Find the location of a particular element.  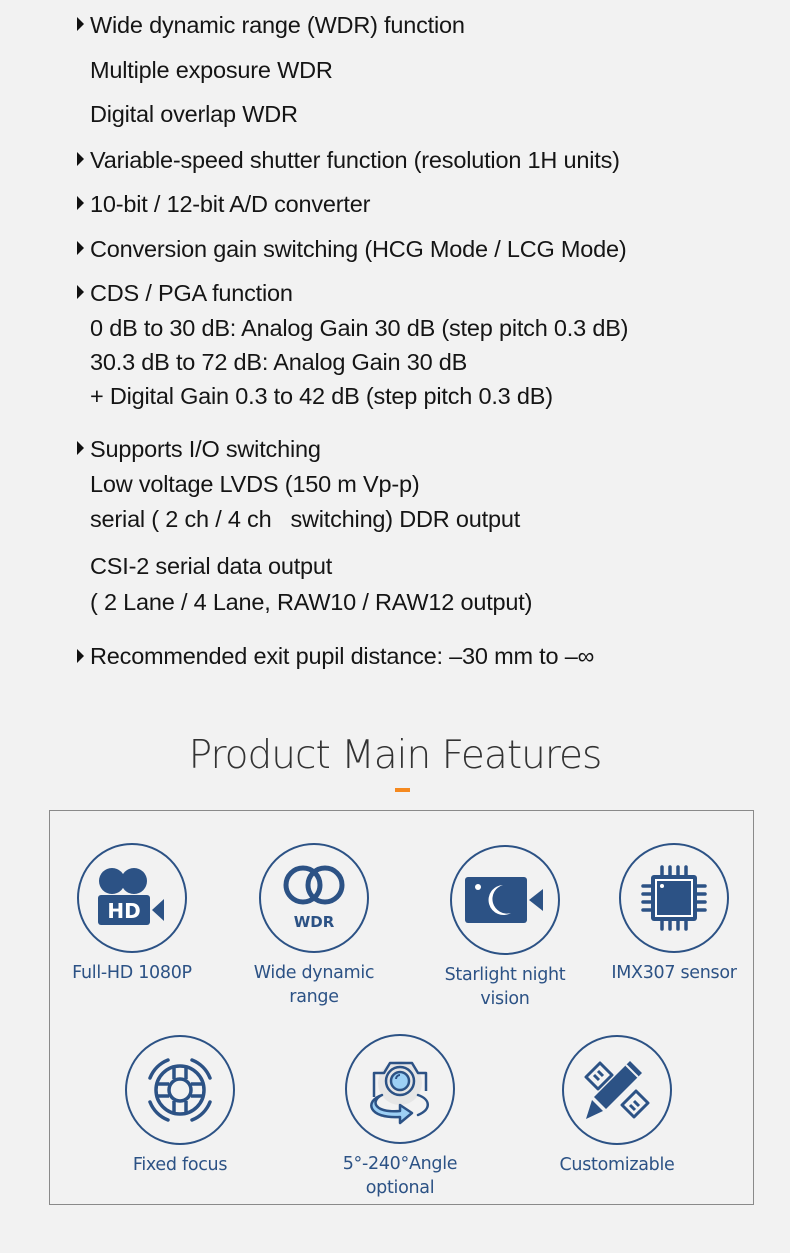

spec-line: Low voltage LVDS (150 m Vp-p) is located at coordinates (255, 484).